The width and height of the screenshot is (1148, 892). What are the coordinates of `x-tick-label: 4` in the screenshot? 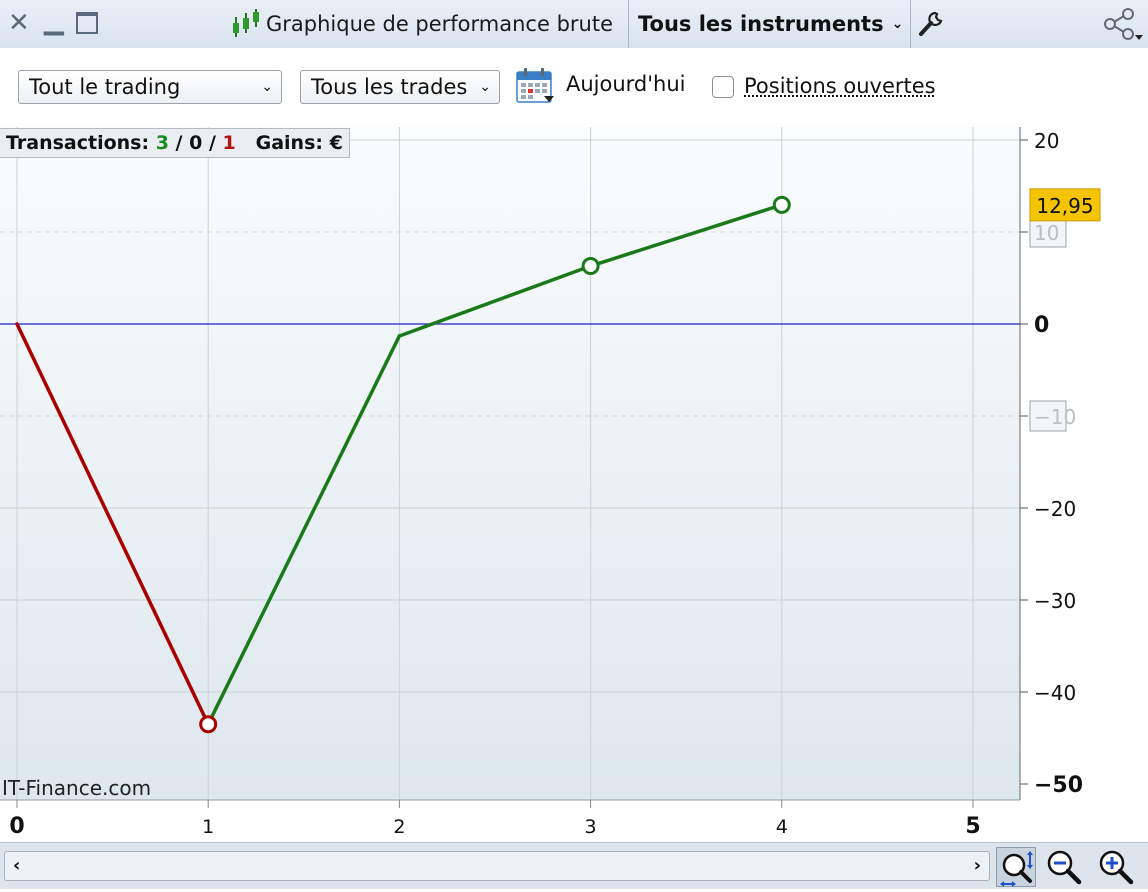 It's located at (782, 827).